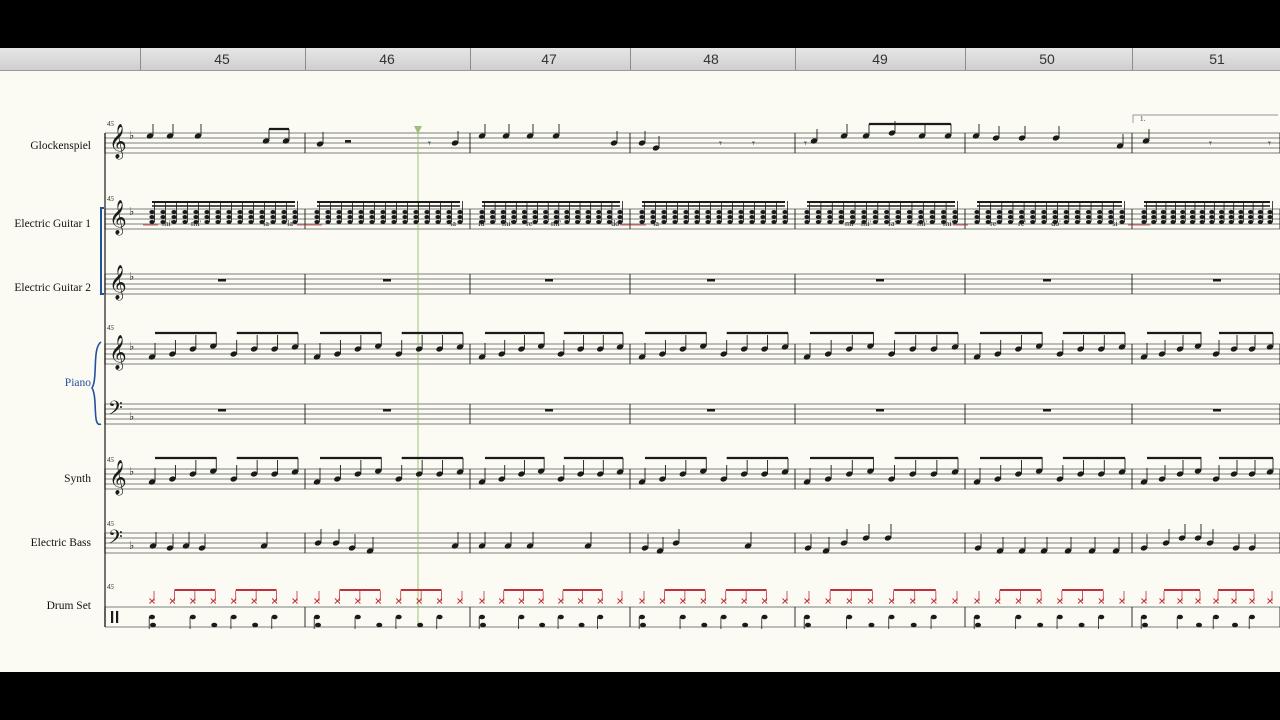 Image resolution: width=1280 pixels, height=720 pixels. Describe the element at coordinates (290, 223) in the screenshot. I see `lyric-syllable: la` at that location.